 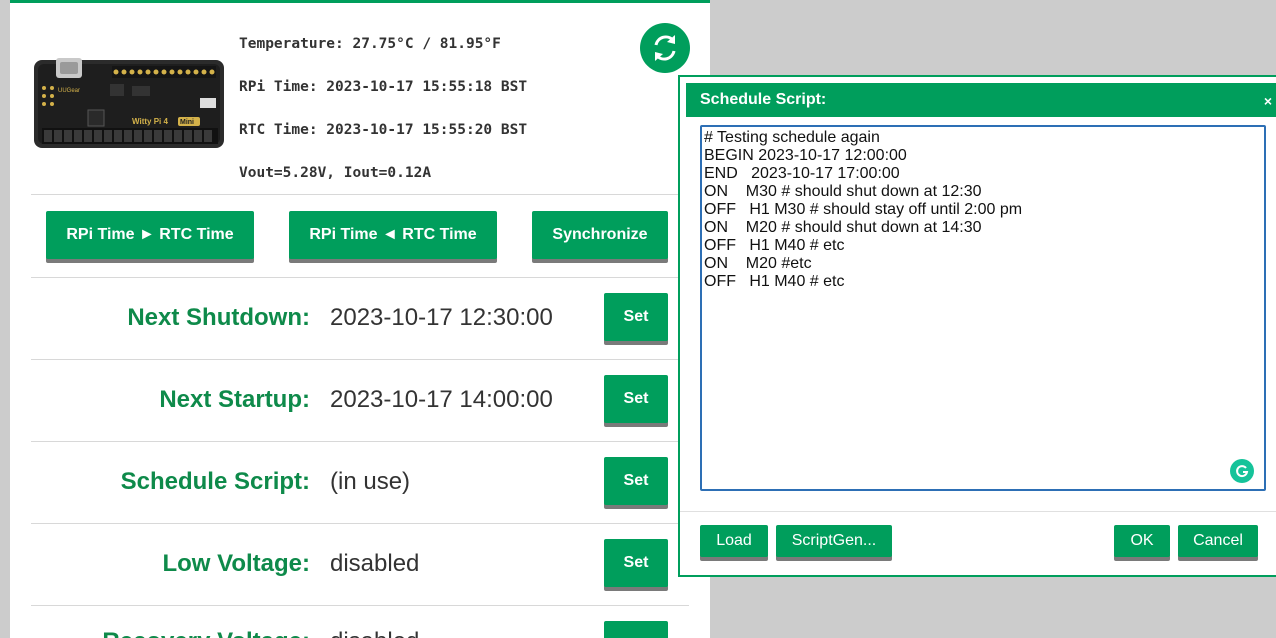 I want to click on next-startup-label: Next Startup:, so click(x=234, y=399).